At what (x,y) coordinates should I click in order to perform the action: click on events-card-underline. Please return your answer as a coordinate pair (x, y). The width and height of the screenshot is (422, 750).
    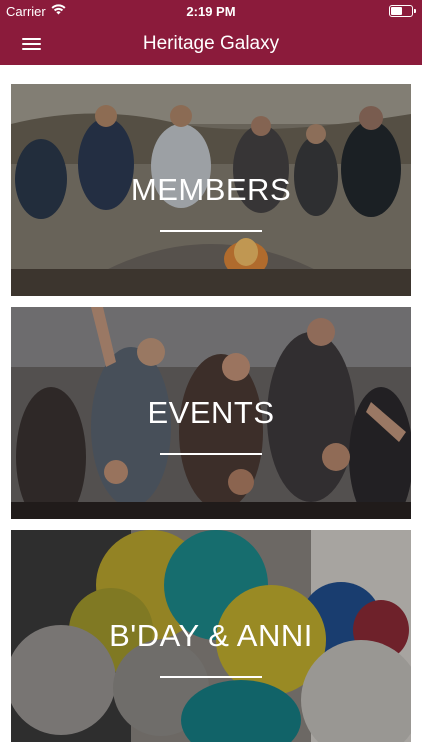
    Looking at the image, I should click on (211, 454).